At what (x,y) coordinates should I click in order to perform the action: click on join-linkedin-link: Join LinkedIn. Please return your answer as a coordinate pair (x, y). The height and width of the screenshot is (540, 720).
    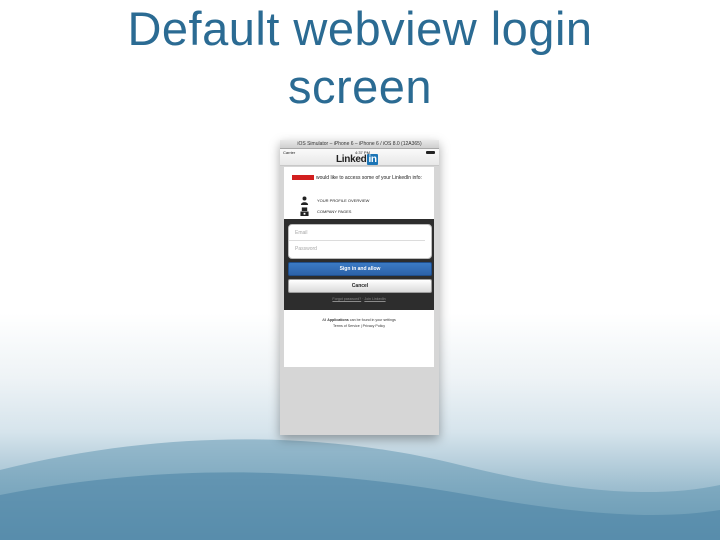
    Looking at the image, I should click on (374, 299).